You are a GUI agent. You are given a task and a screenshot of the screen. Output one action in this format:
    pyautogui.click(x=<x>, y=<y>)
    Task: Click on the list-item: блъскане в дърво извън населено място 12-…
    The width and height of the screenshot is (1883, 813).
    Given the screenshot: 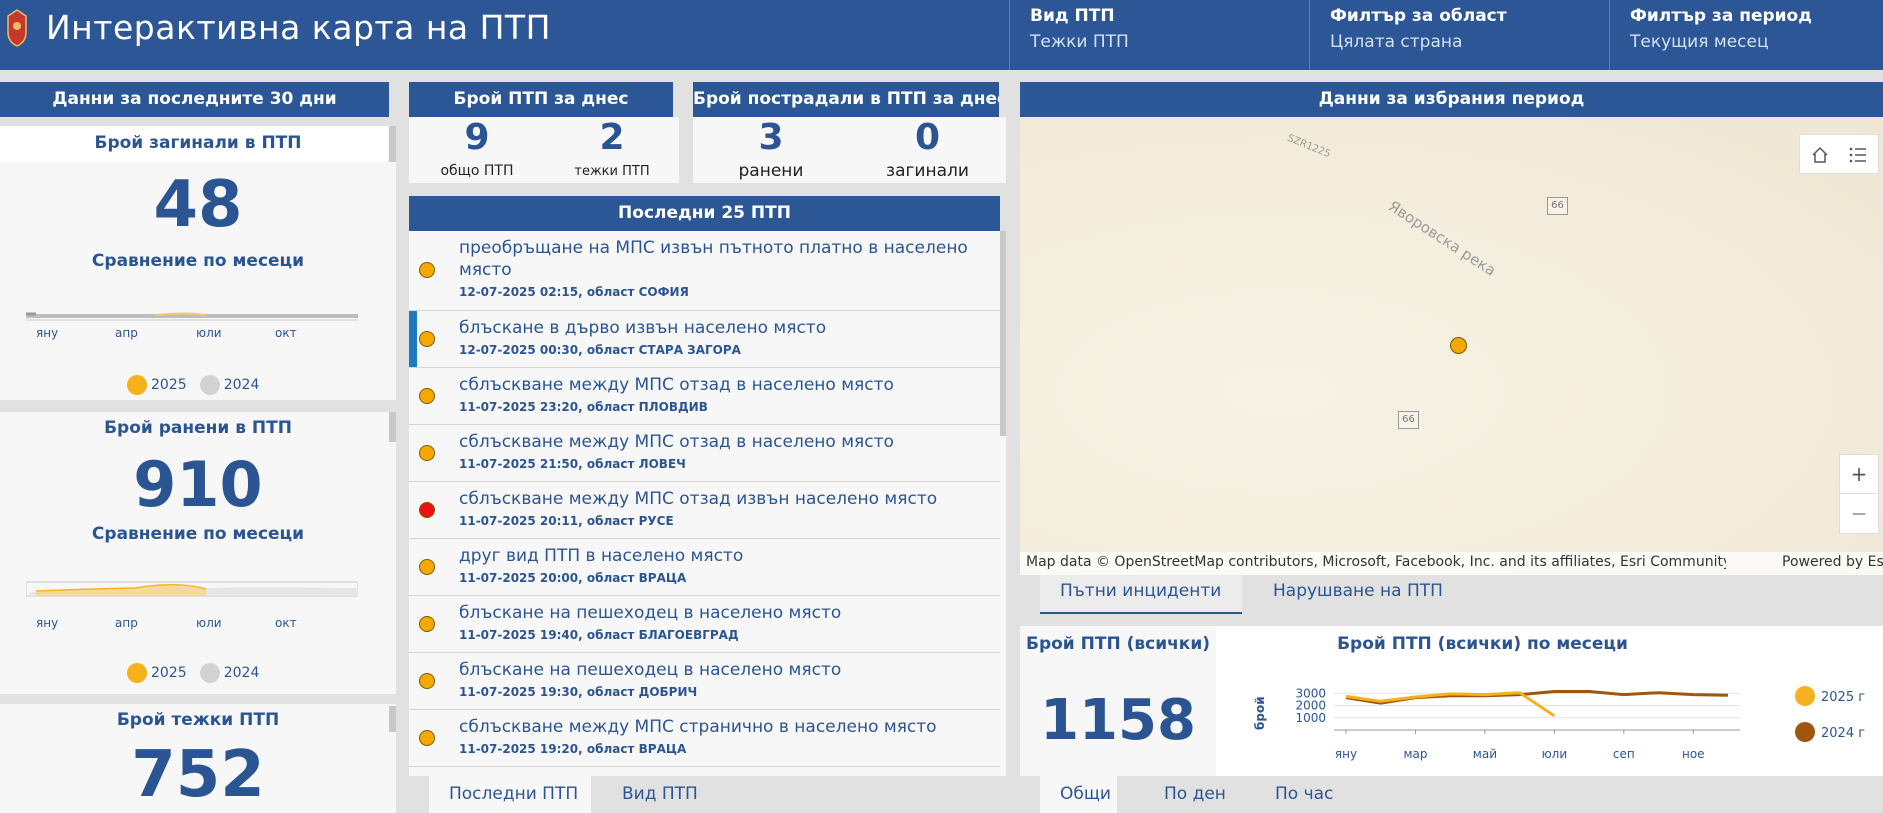 What is the action you would take?
    pyautogui.click(x=704, y=339)
    